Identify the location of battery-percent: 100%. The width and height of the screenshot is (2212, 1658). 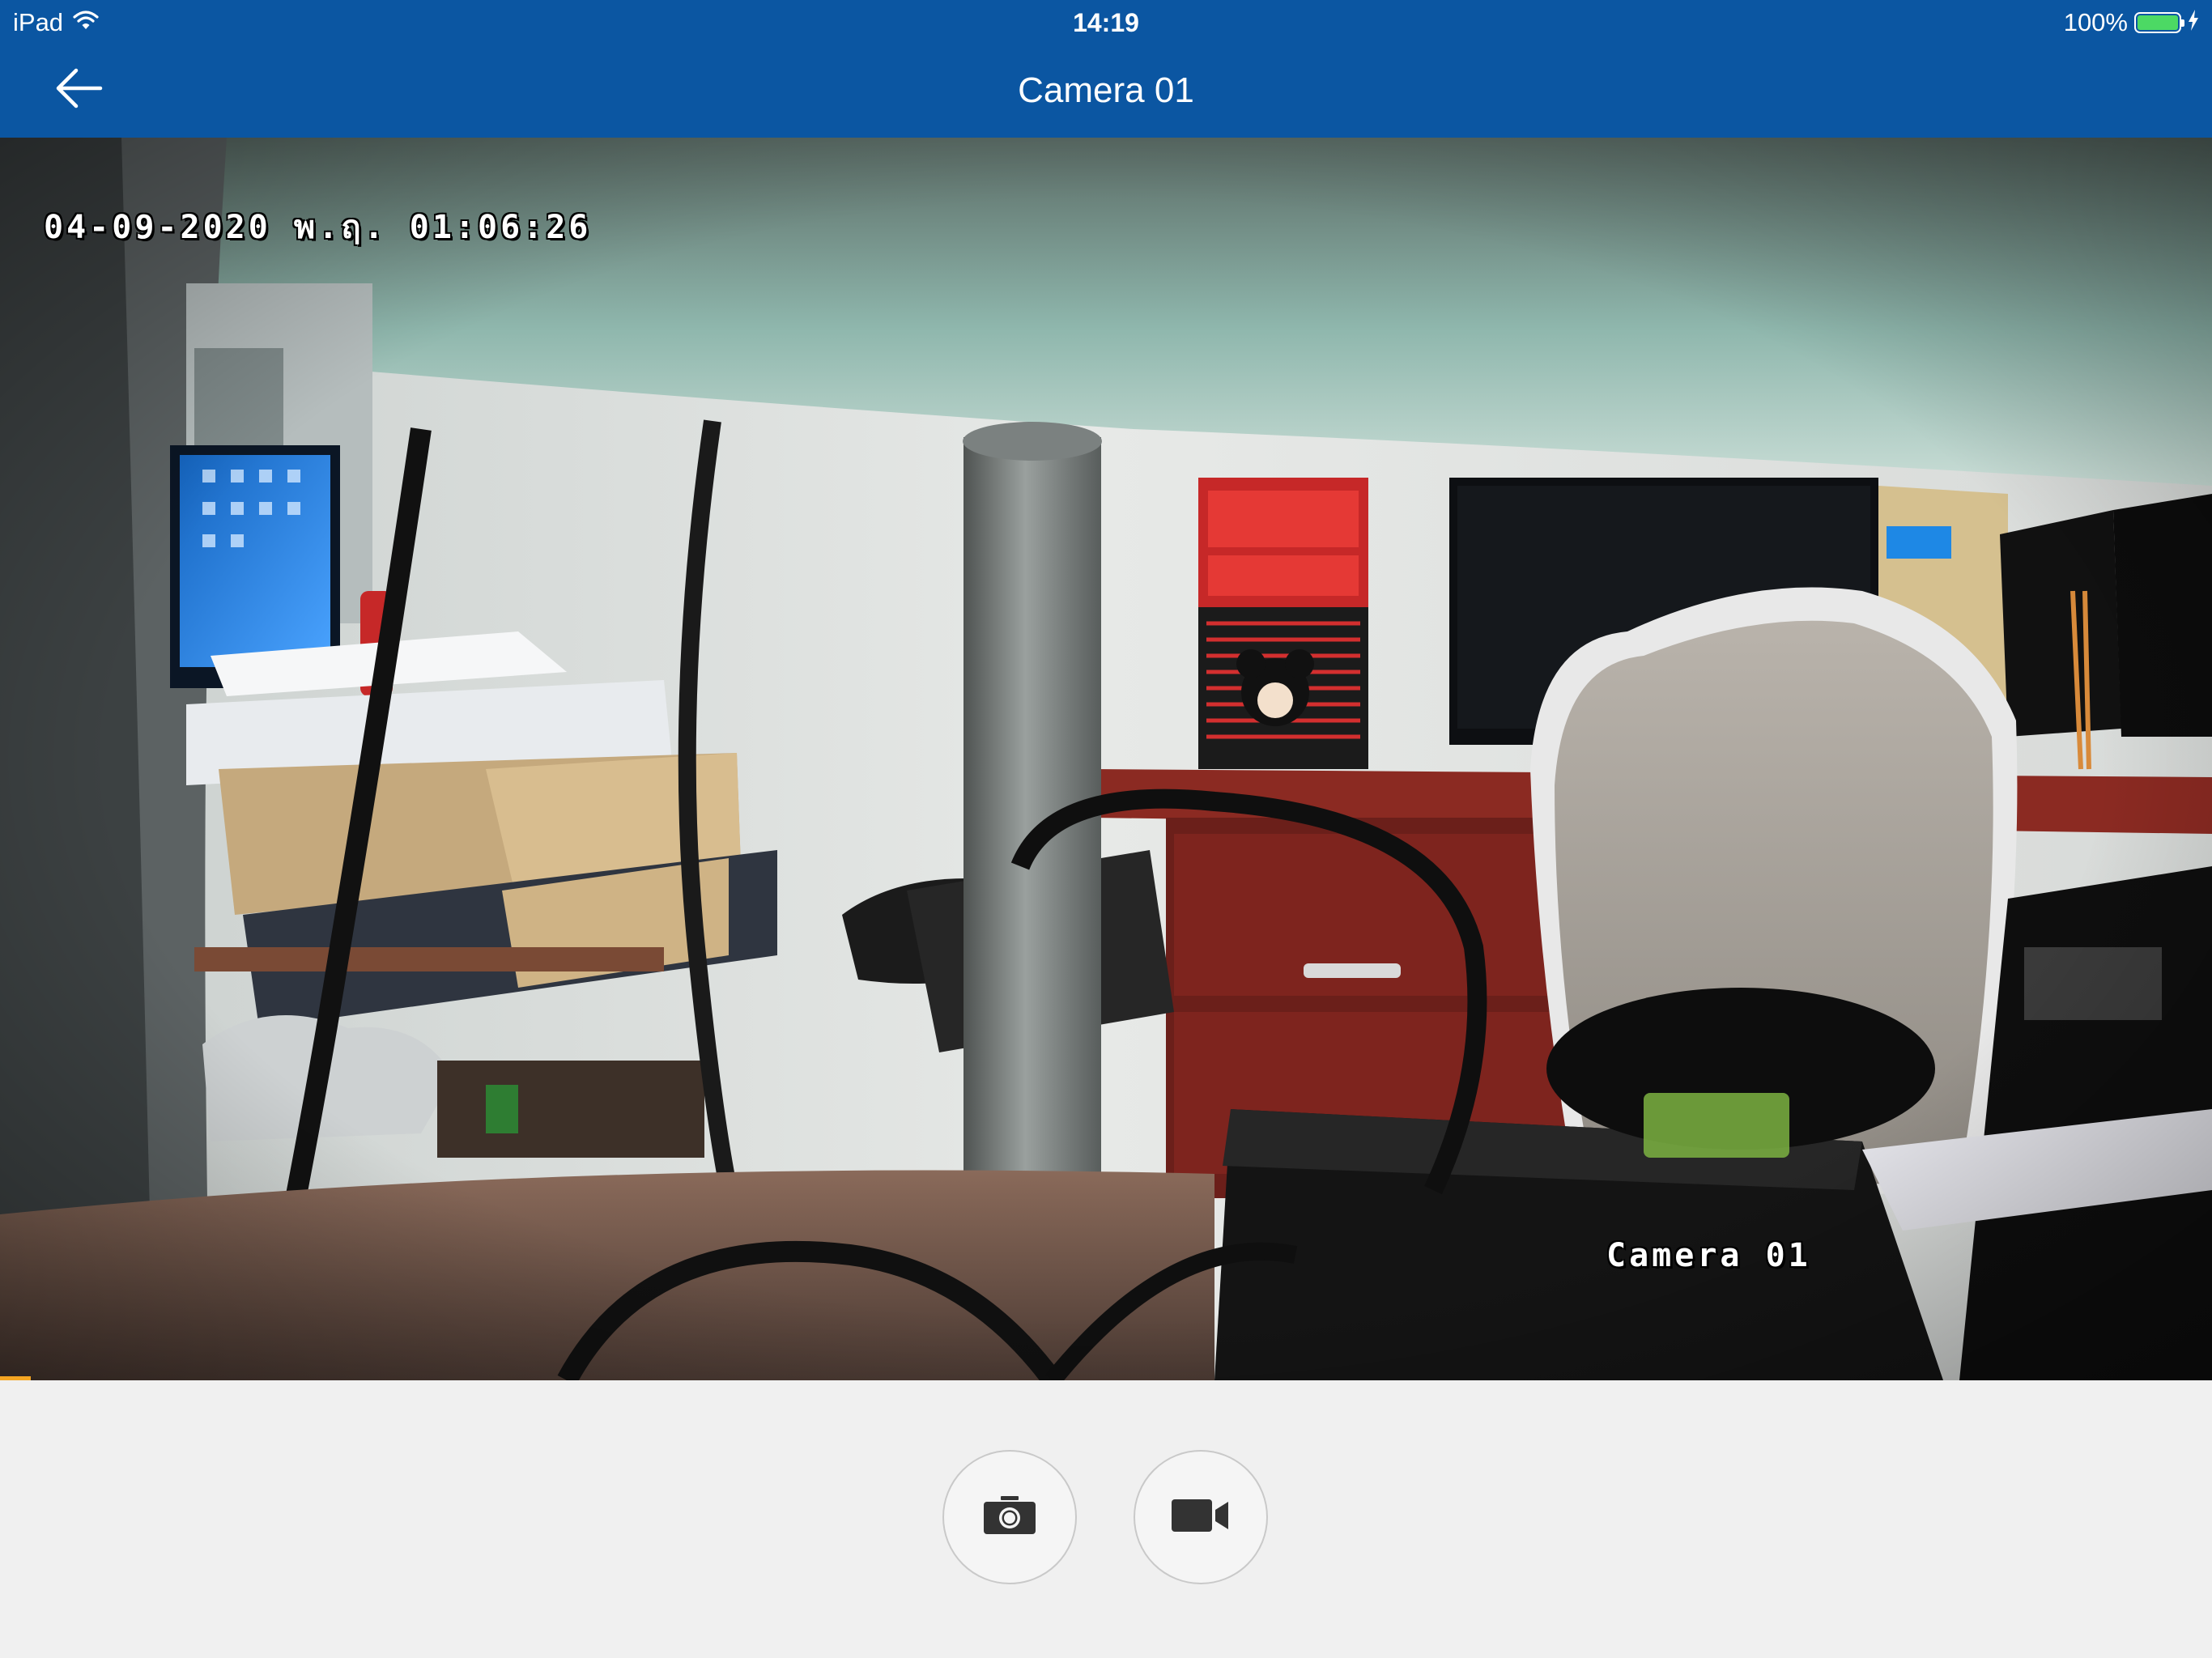
(2096, 22).